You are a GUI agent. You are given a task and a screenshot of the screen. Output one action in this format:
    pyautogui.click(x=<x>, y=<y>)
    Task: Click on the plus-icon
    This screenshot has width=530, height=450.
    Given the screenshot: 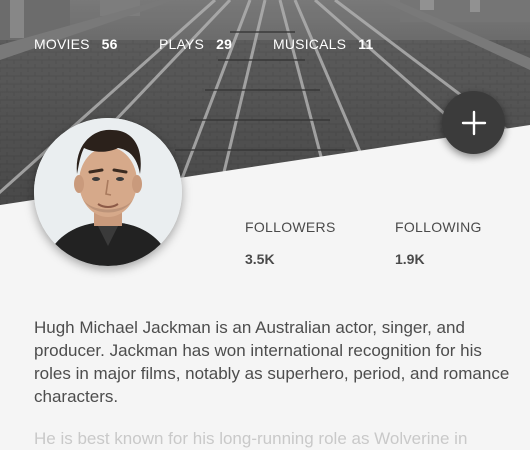 What is the action you would take?
    pyautogui.click(x=473, y=122)
    